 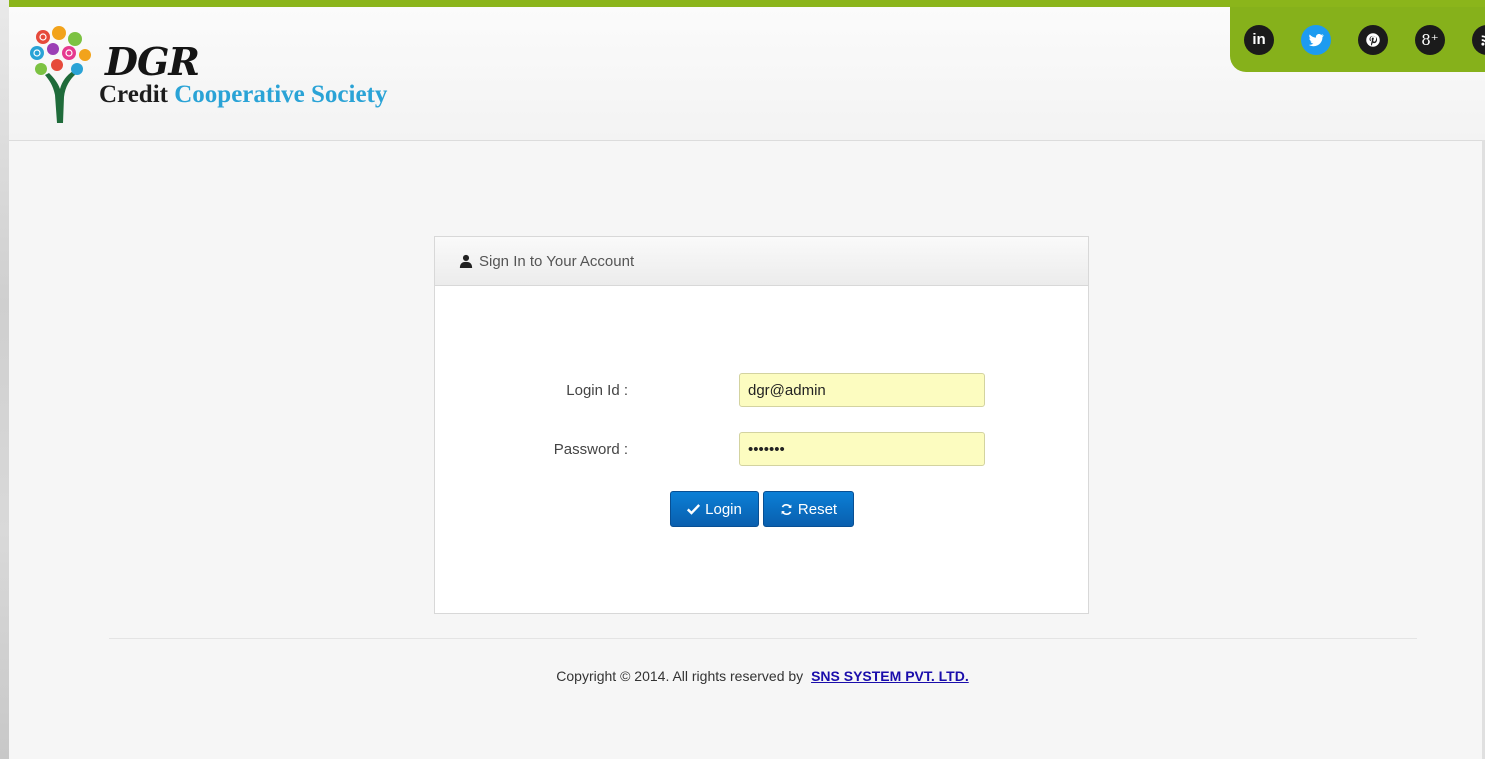 What do you see at coordinates (786, 509) in the screenshot?
I see `refresh-icon` at bounding box center [786, 509].